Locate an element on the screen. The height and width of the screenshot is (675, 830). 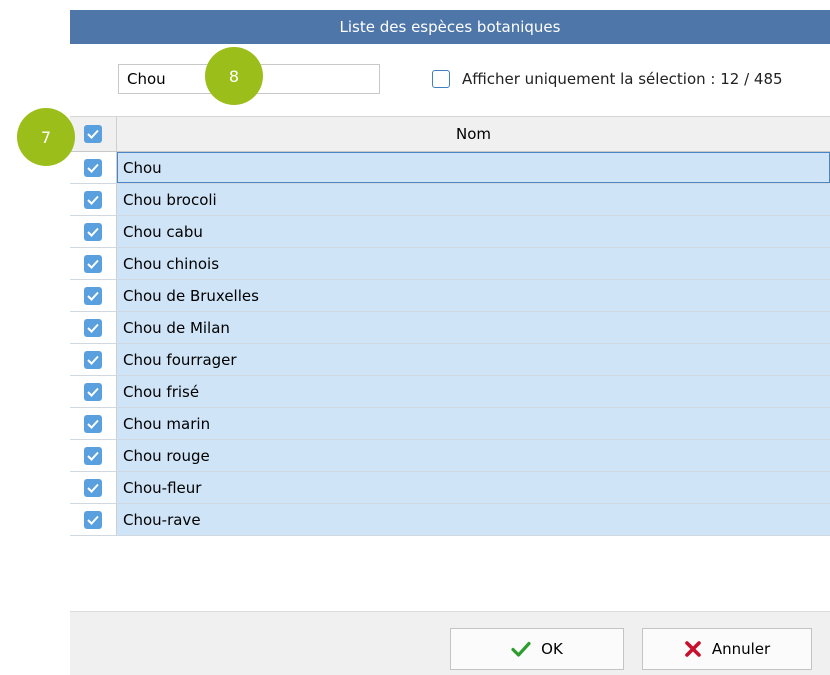
species-name-cell: Chou rouge is located at coordinates (473, 455).